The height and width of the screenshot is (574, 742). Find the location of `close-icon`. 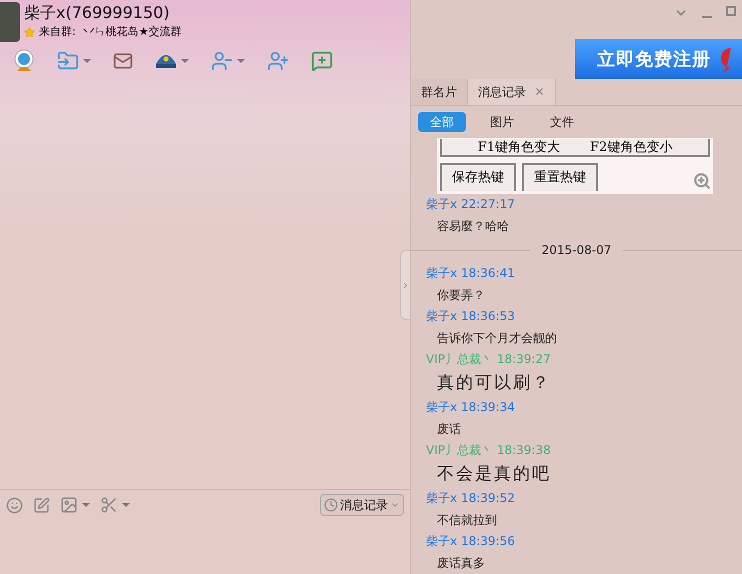

close-icon is located at coordinates (539, 92).